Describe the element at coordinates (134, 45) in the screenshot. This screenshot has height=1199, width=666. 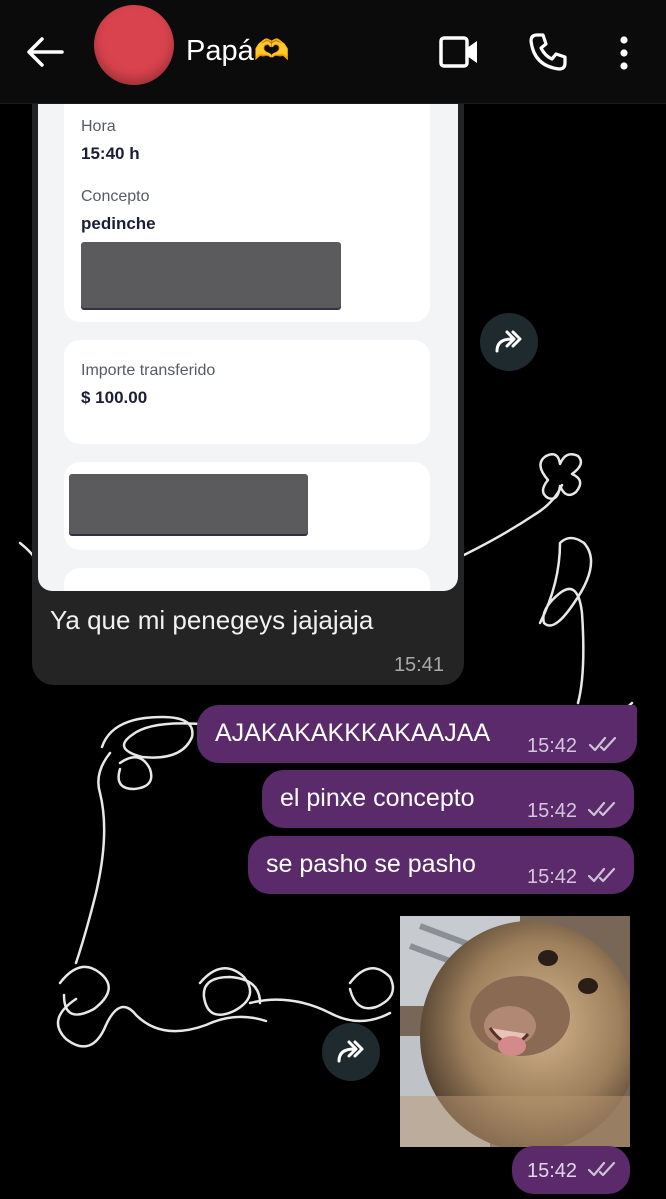
I see `avatar` at that location.